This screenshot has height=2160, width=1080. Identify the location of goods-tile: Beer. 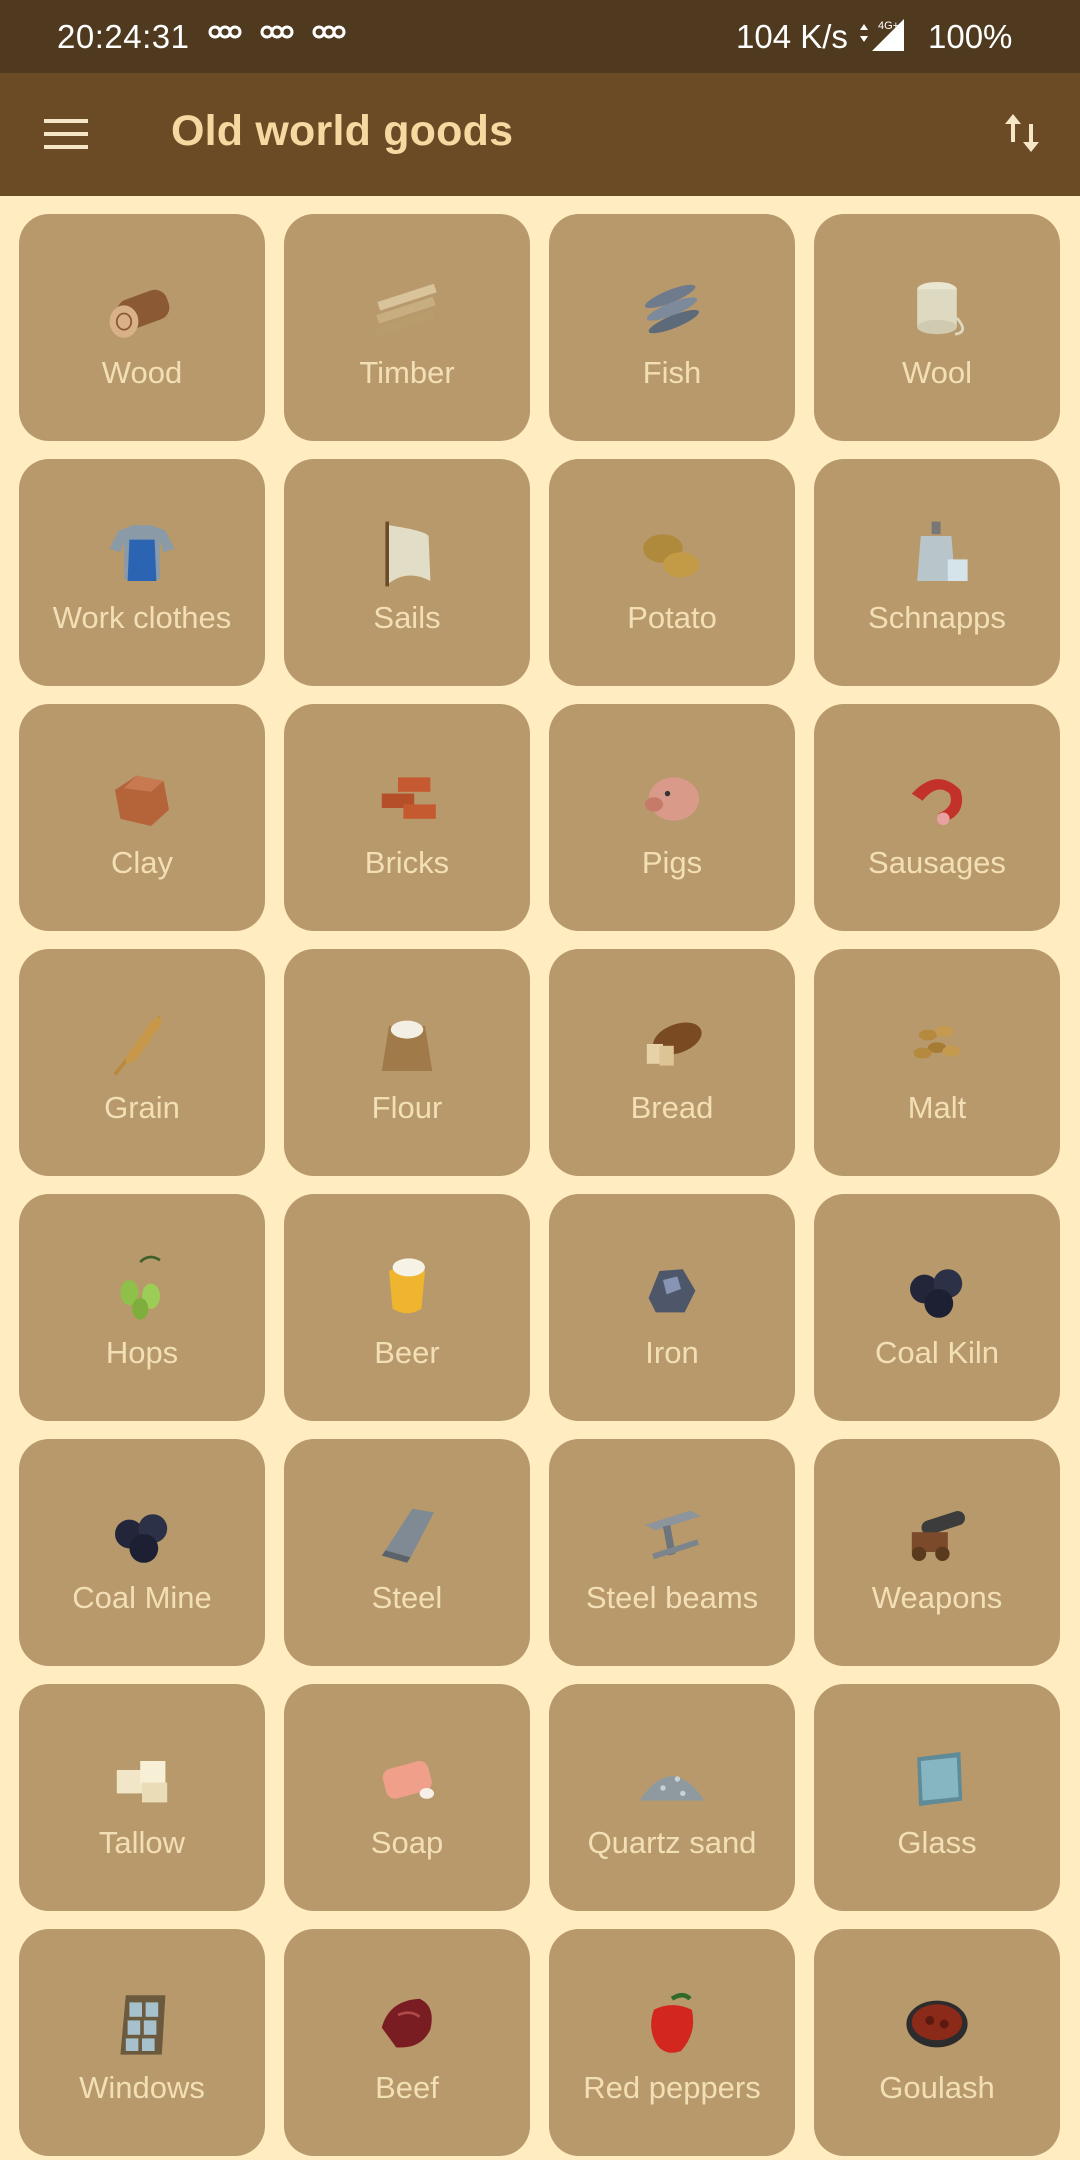
(407, 1307).